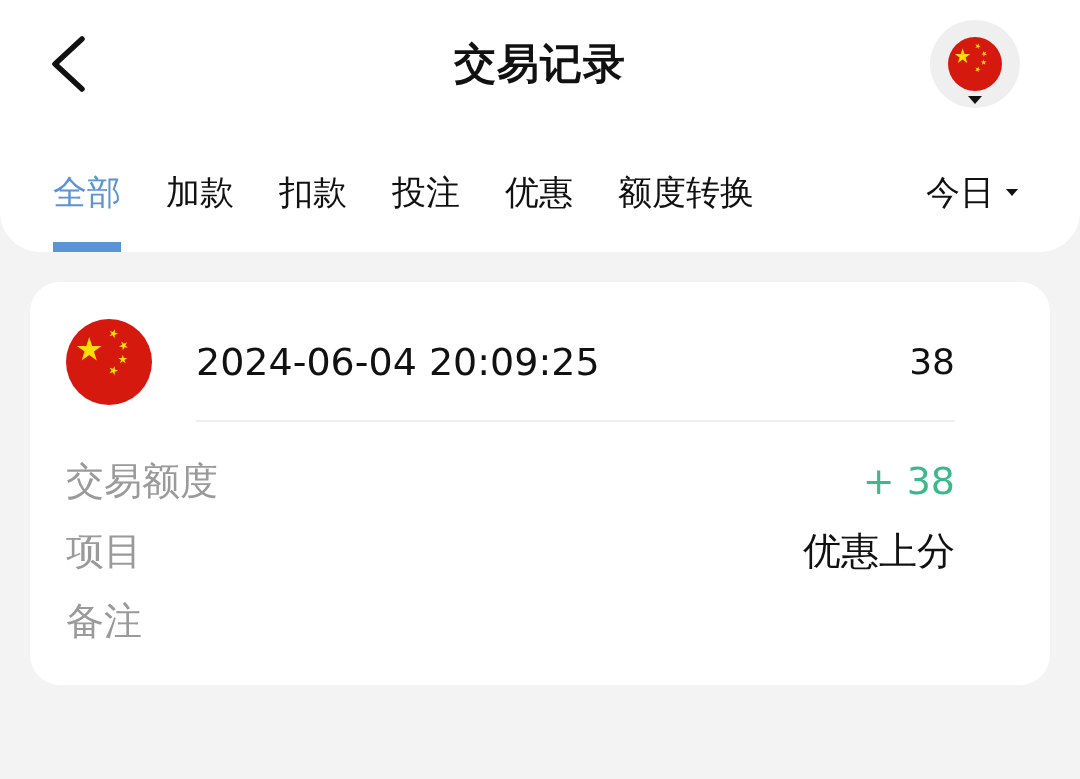 This screenshot has height=779, width=1080. Describe the element at coordinates (908, 481) in the screenshot. I see `field-value: + 38` at that location.